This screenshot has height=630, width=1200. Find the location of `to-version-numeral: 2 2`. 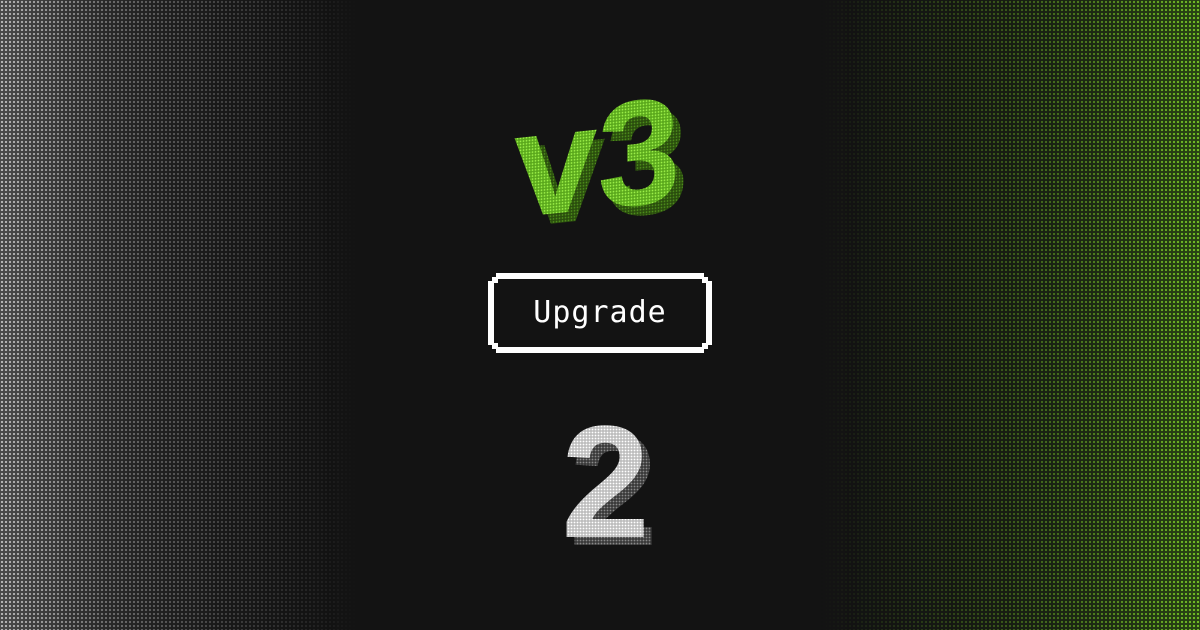

to-version-numeral: 2 2 is located at coordinates (605, 475).